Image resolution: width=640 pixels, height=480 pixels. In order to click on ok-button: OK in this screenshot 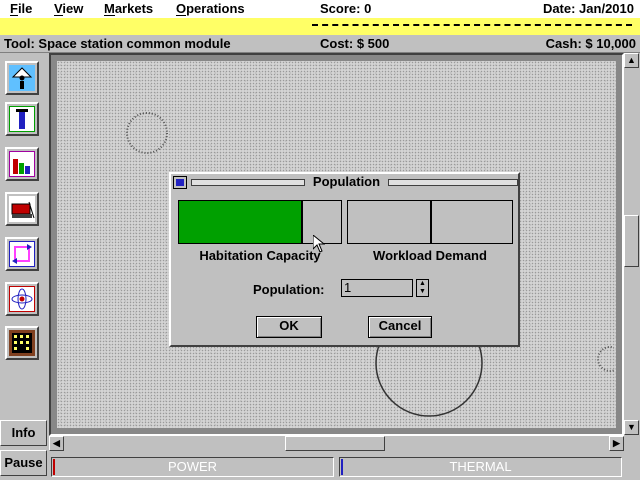, I will do `click(289, 327)`.